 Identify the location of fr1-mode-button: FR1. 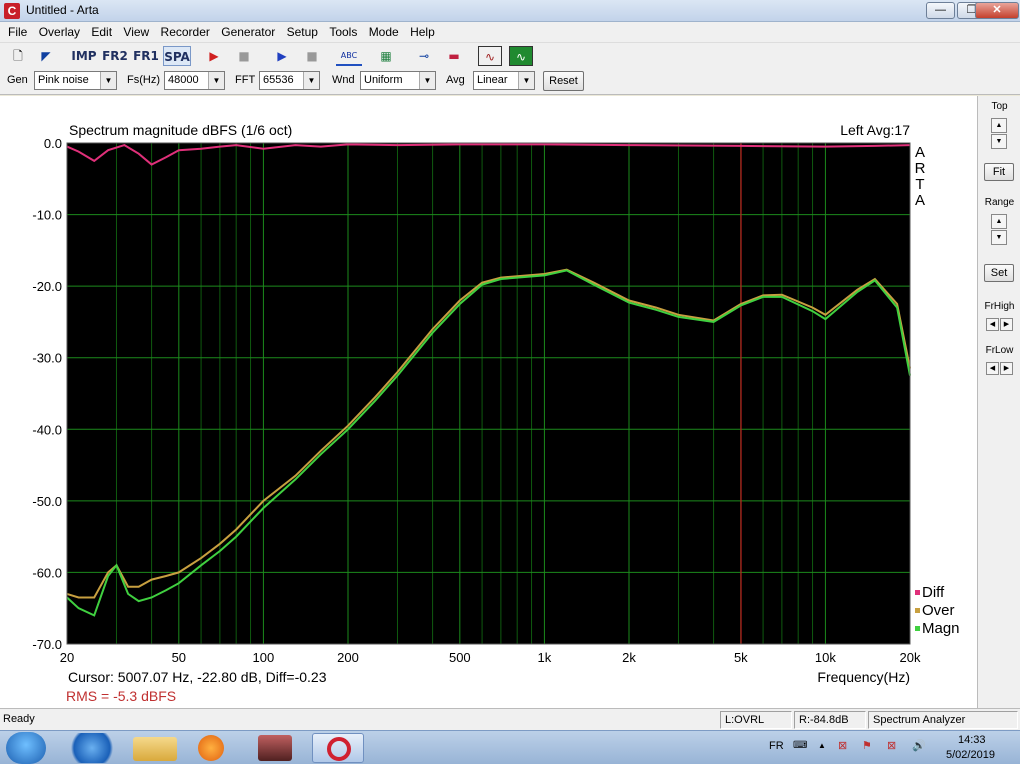
(146, 56).